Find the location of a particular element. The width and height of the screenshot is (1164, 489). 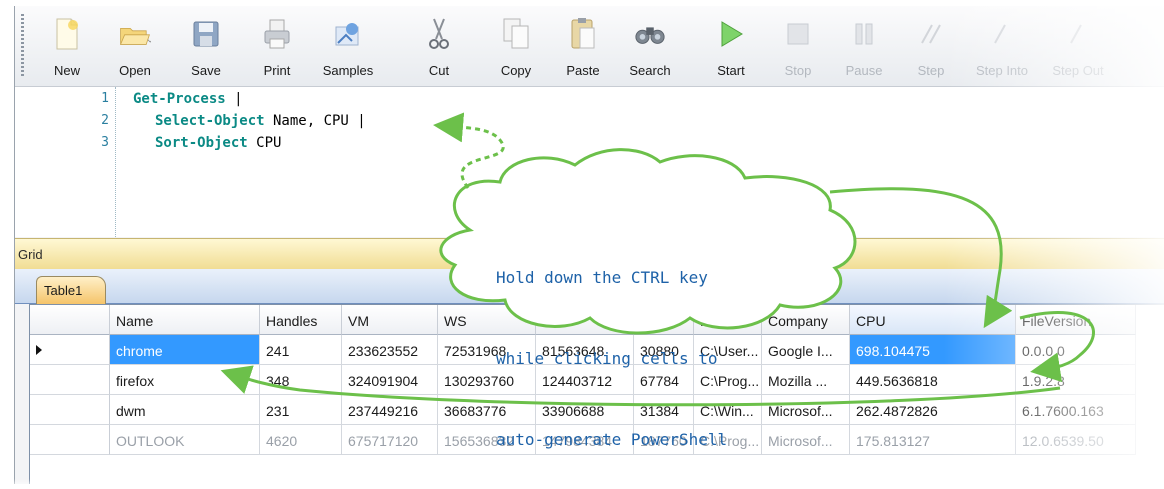

step-out-button: Step Out is located at coordinates (1078, 47).